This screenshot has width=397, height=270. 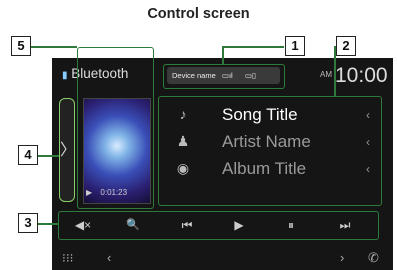 What do you see at coordinates (28, 155) in the screenshot?
I see `callout-4: 4` at bounding box center [28, 155].